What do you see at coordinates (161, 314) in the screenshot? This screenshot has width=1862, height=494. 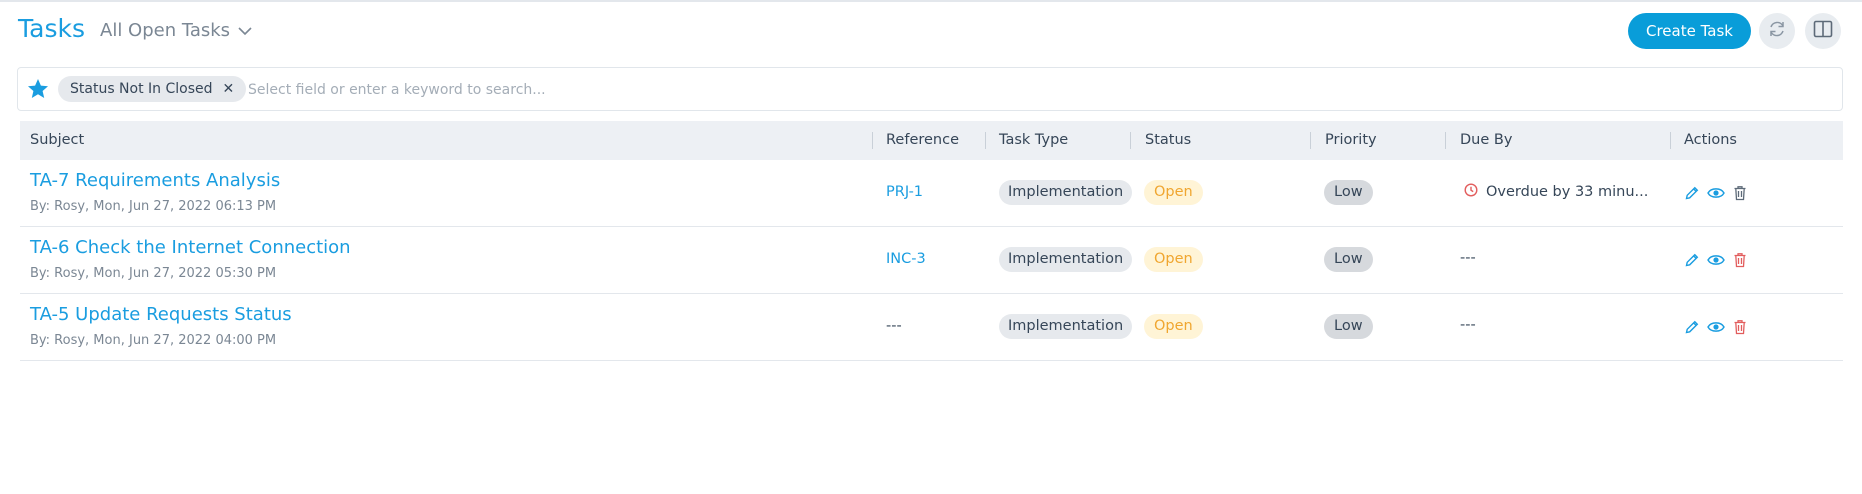 I see `task-subject-link: TA-5 Update Requests Status` at bounding box center [161, 314].